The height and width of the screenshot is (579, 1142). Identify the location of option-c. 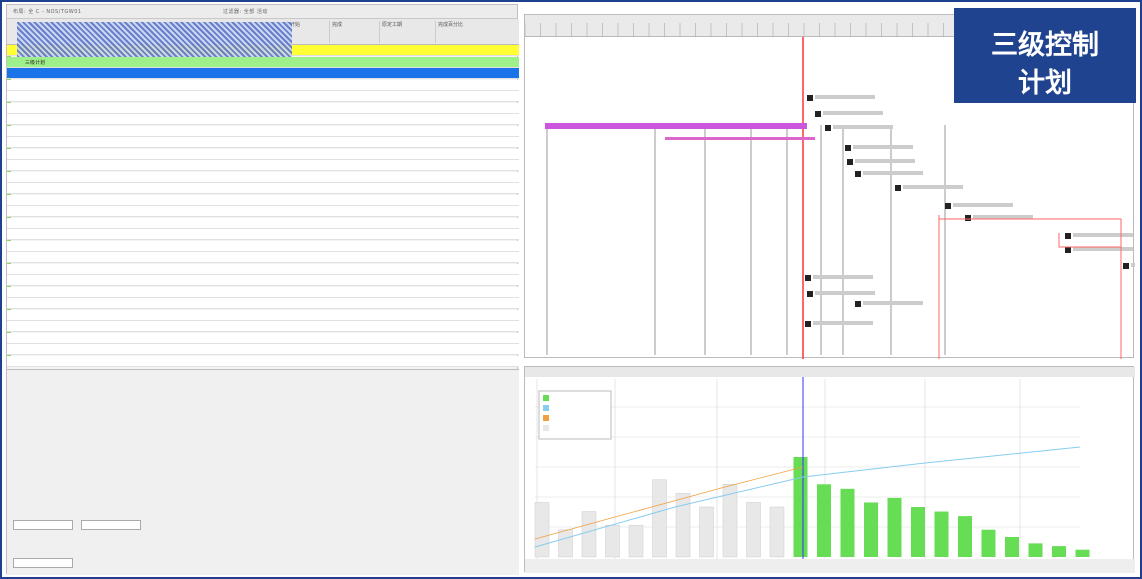
(43, 563).